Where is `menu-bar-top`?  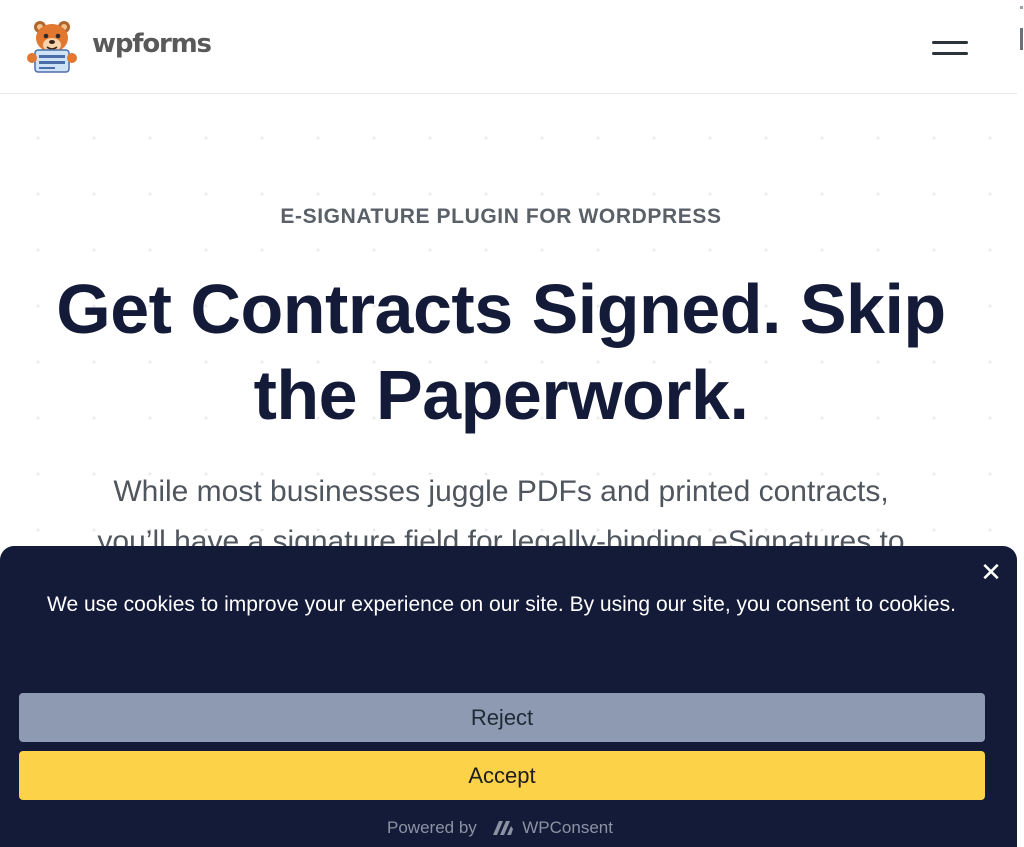 menu-bar-top is located at coordinates (950, 42).